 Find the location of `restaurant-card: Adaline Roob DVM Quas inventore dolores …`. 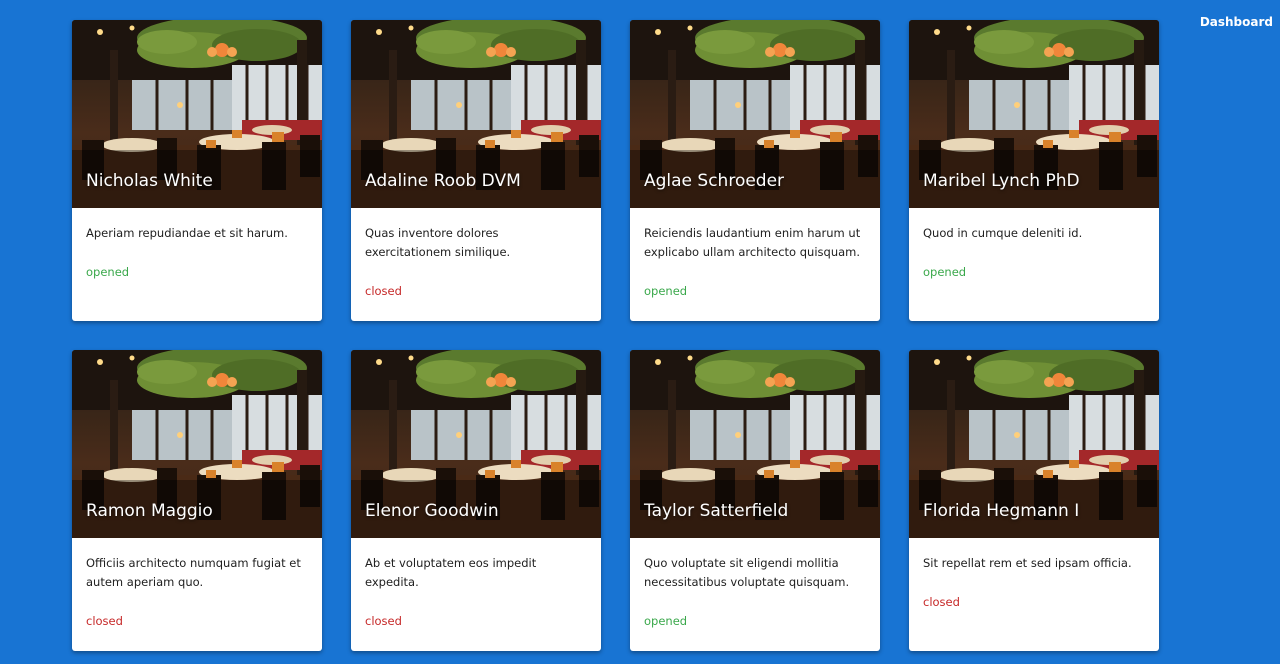

restaurant-card: Adaline Roob DVM Quas inventore dolores … is located at coordinates (476, 170).